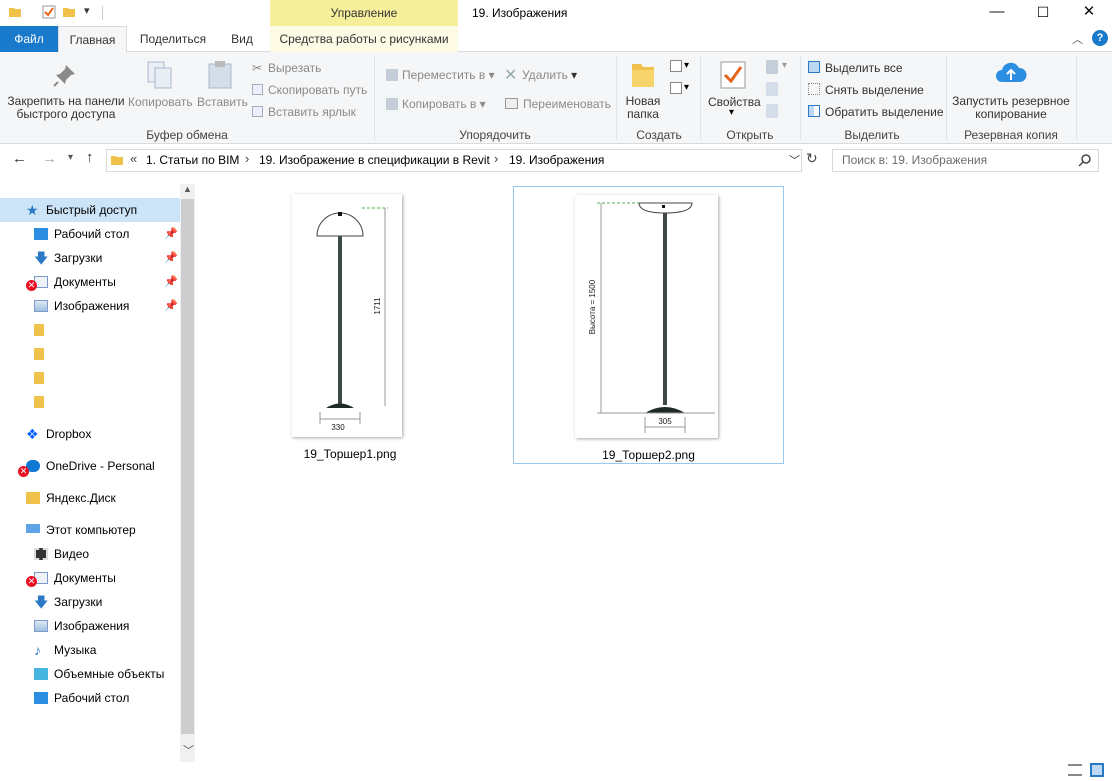  What do you see at coordinates (192, 160) in the screenshot?
I see `breadcrumb-item: 1. Статьи по BIM` at bounding box center [192, 160].